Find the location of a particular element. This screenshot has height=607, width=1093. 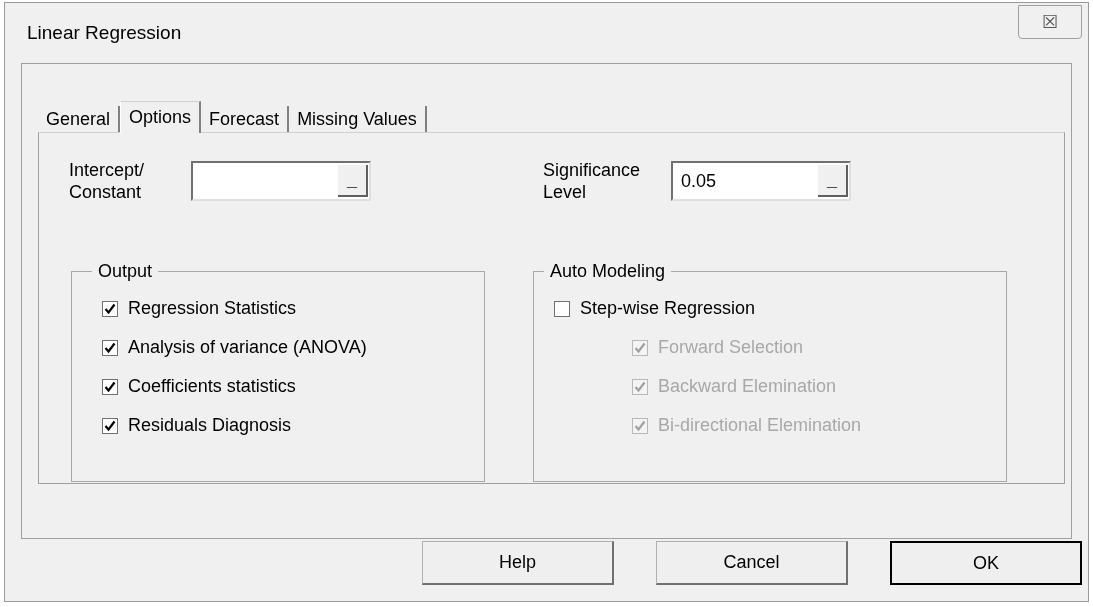

checkbox-label: Residuals Diagnosis is located at coordinates (210, 425).